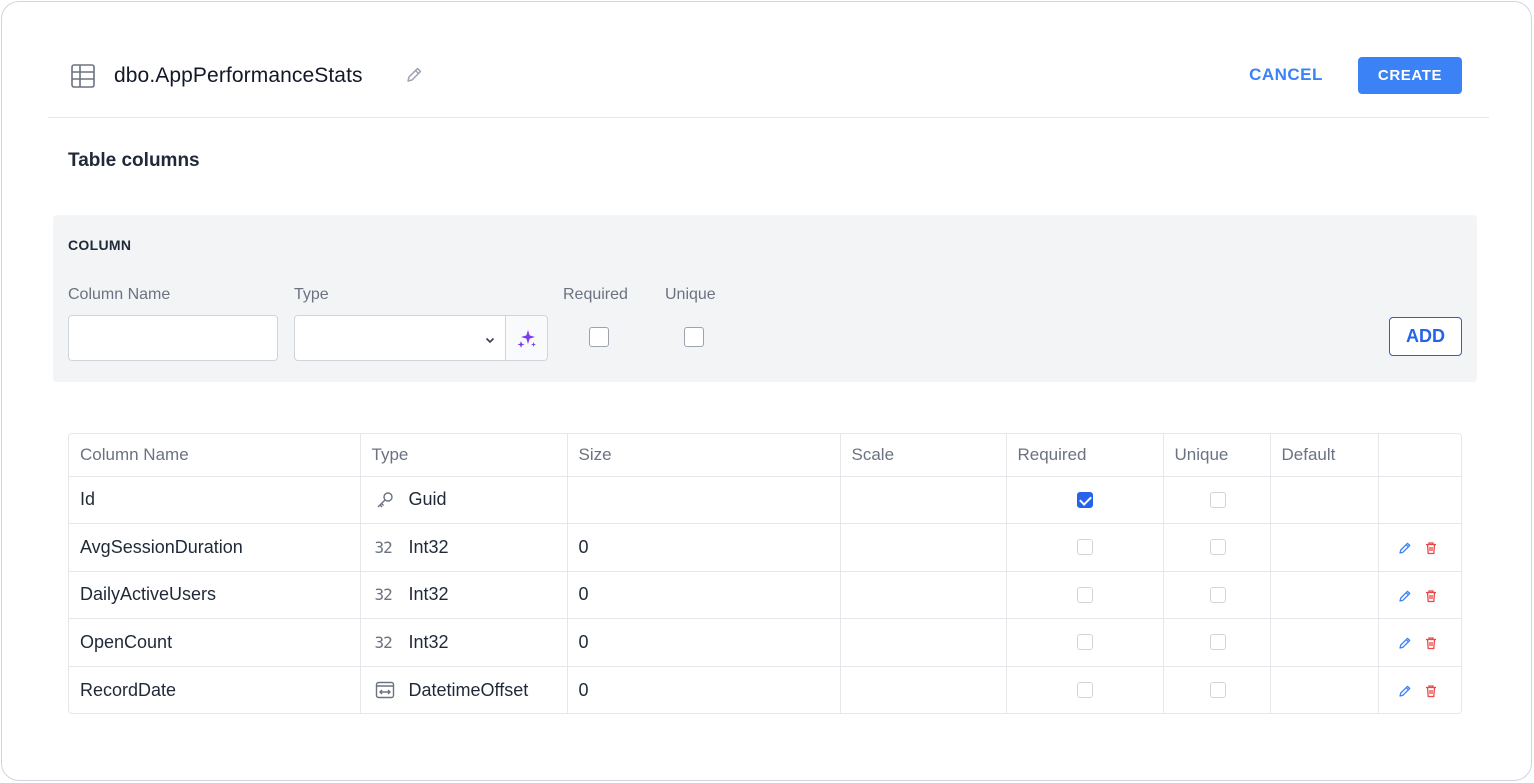  I want to click on cell-type: Guid, so click(464, 500).